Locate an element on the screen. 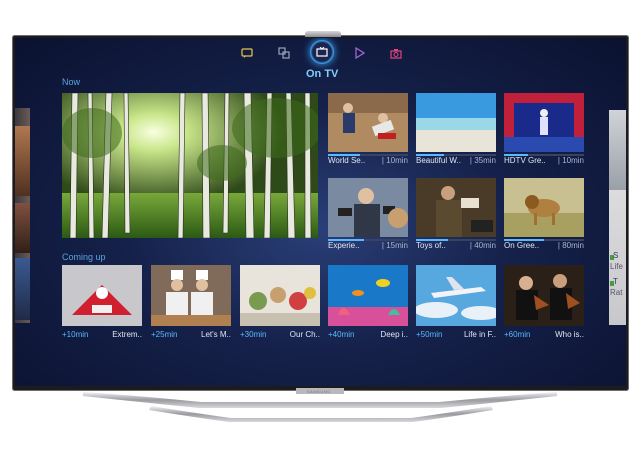 Image resolution: width=640 pixels, height=457 pixels. coming-up-tile: +60min Who is.. is located at coordinates (544, 304).